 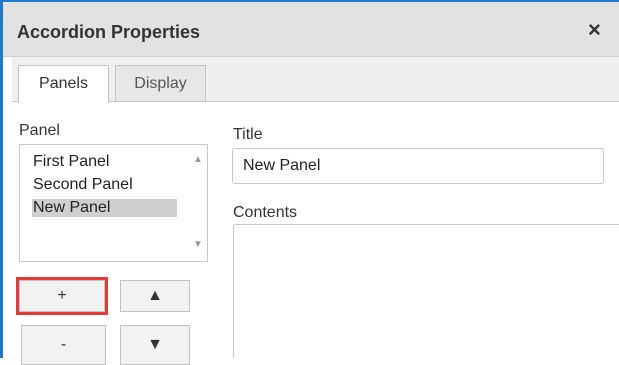 I want to click on list-item-selected: New Panel, so click(x=104, y=208).